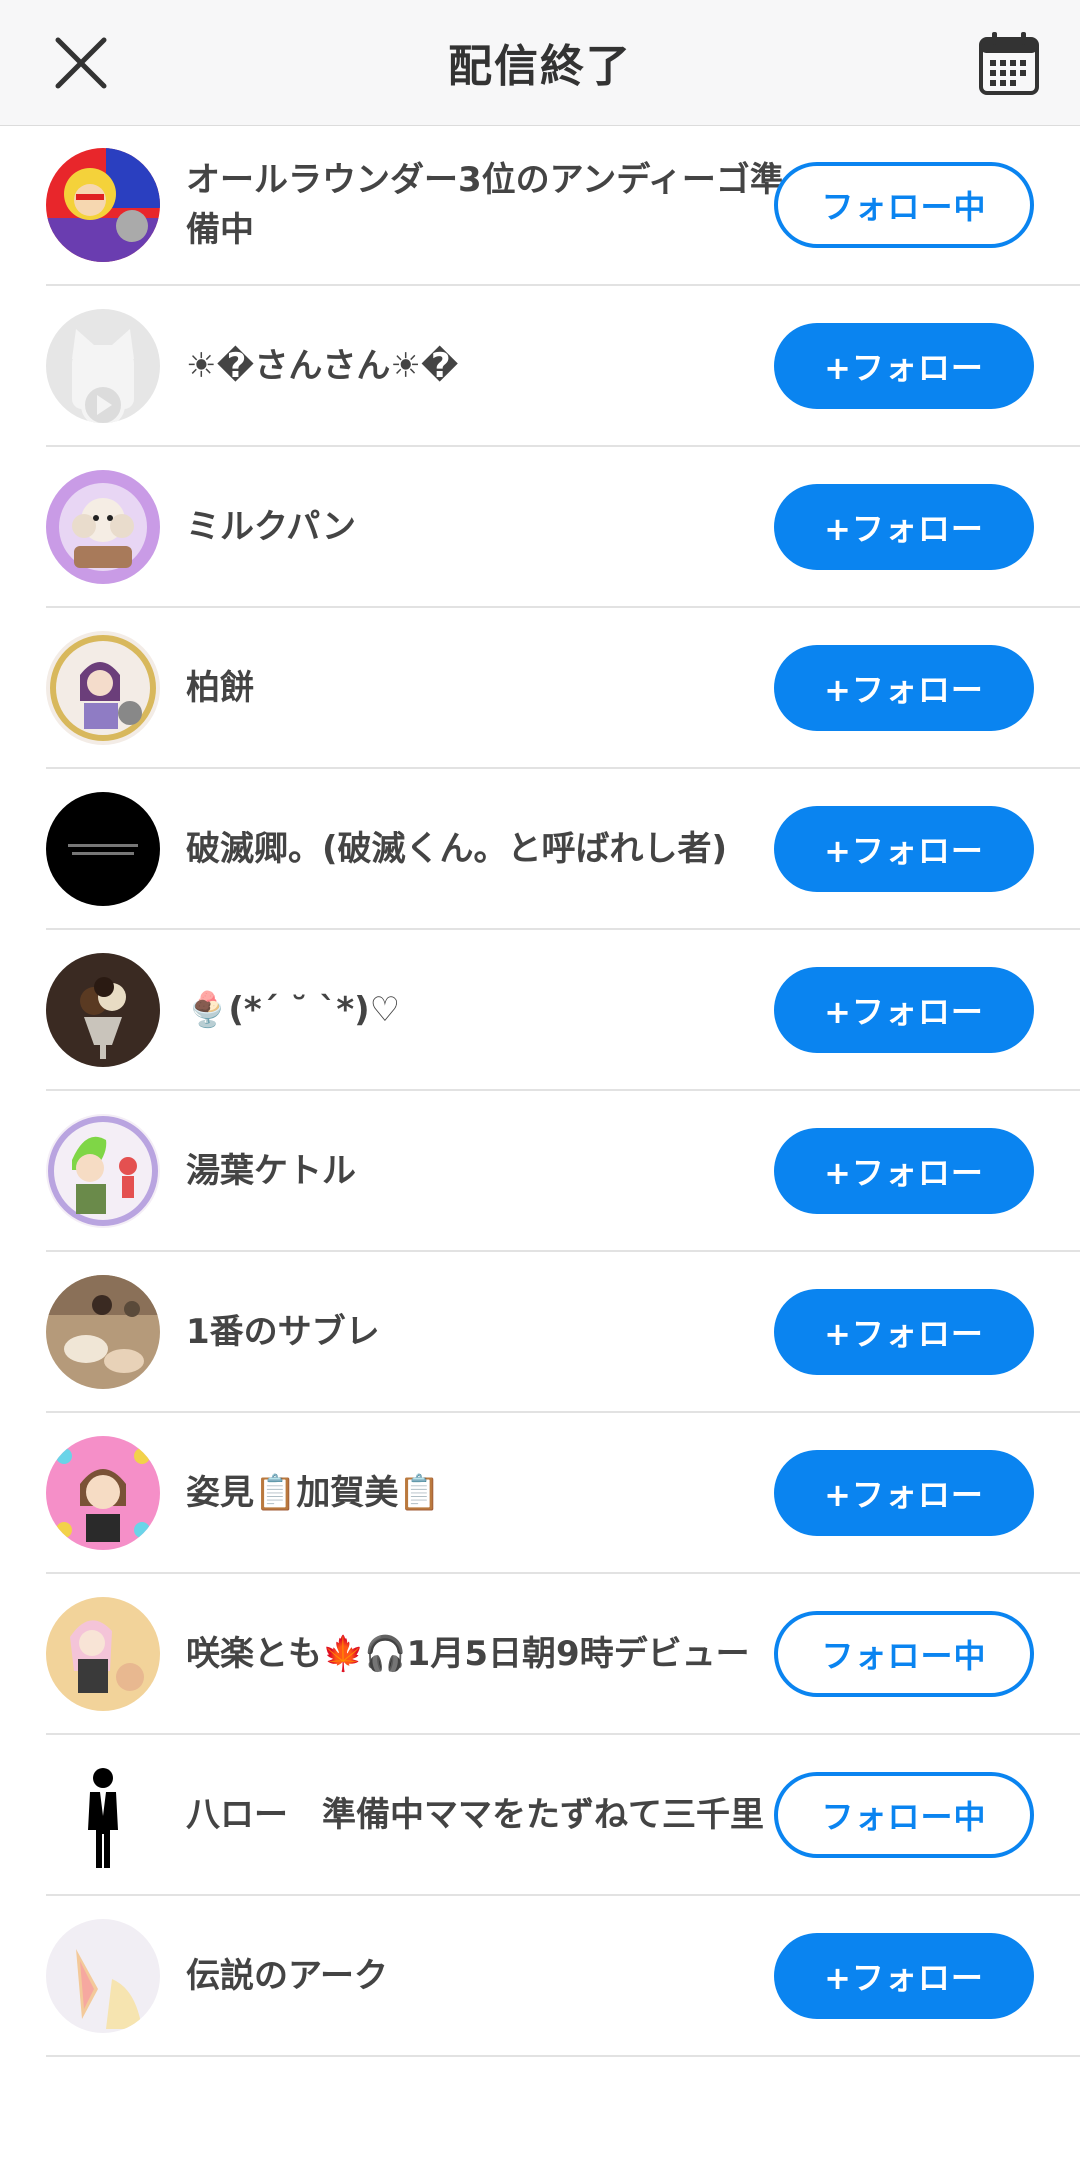 Image resolution: width=1080 pixels, height=2160 pixels. Describe the element at coordinates (563, 366) in the screenshot. I see `list-item: ☀︎�さんさん☀︎� +フォロー` at that location.